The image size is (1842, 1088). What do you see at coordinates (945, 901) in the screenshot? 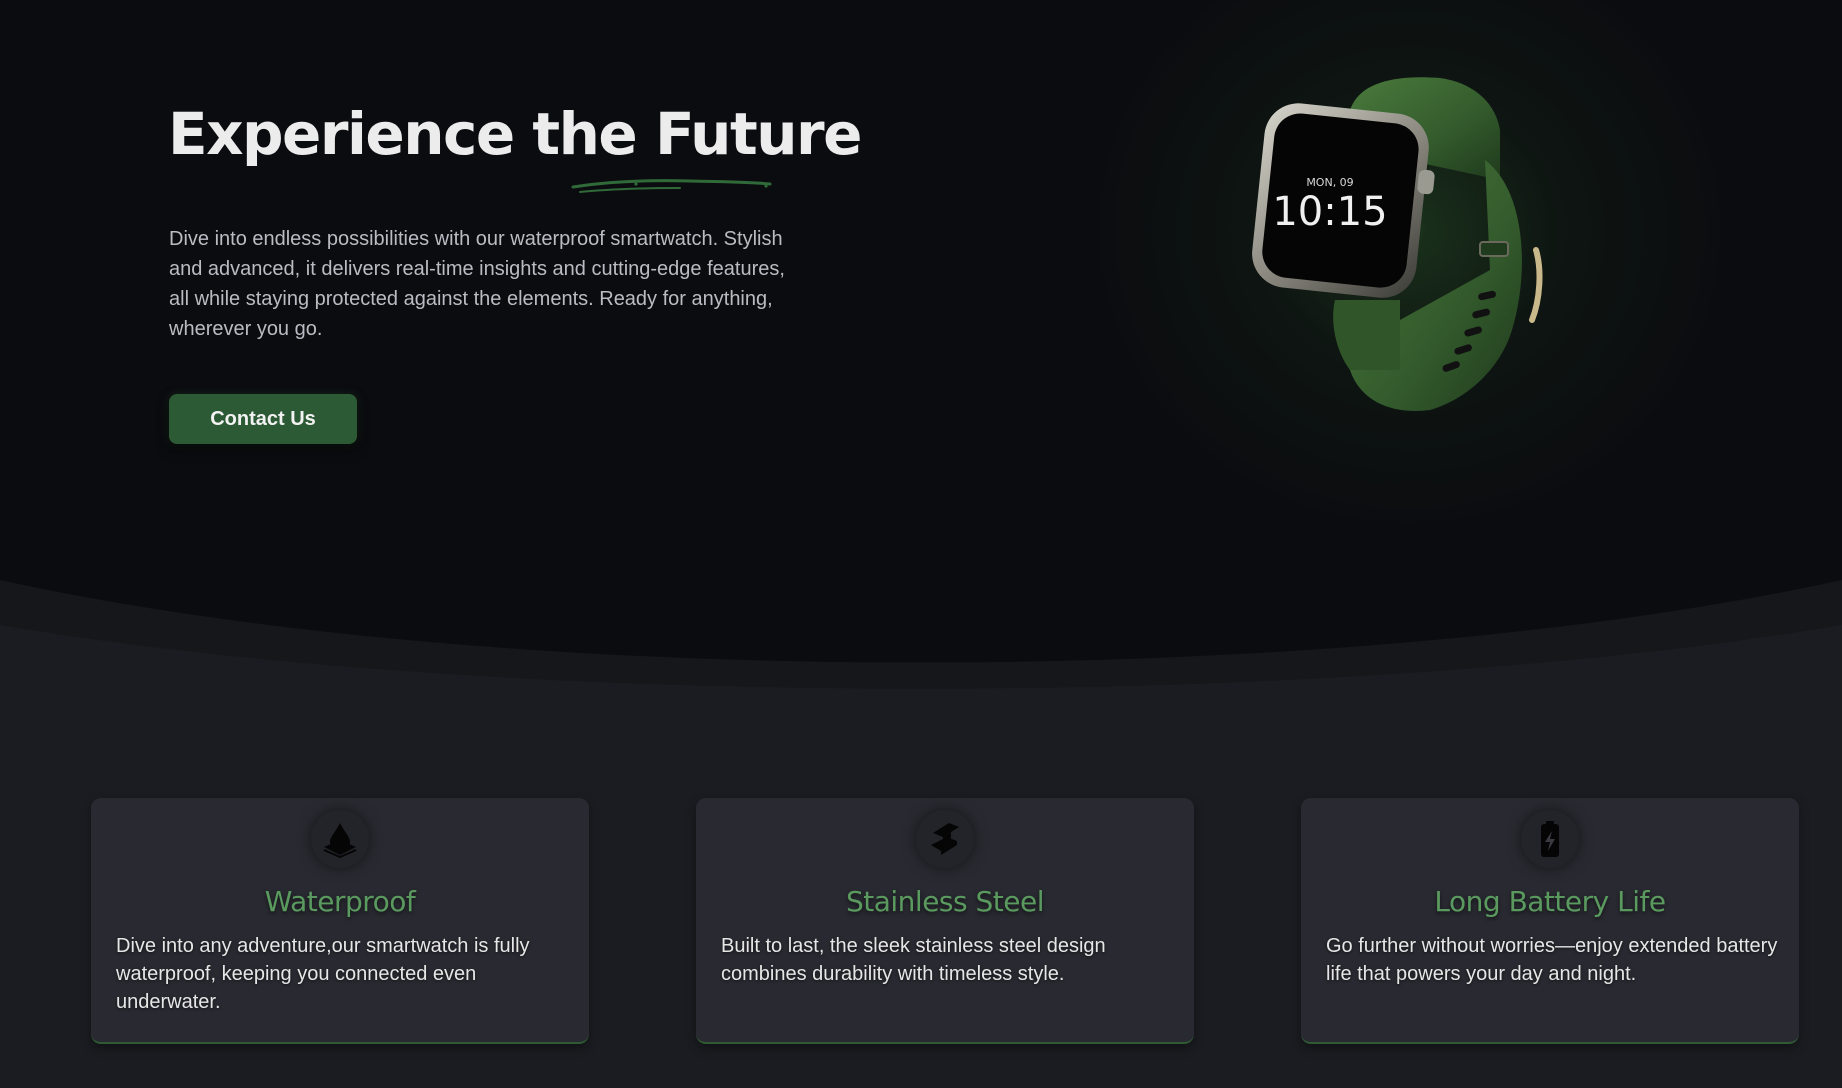
I see `feature-title: Stainless Steel` at bounding box center [945, 901].